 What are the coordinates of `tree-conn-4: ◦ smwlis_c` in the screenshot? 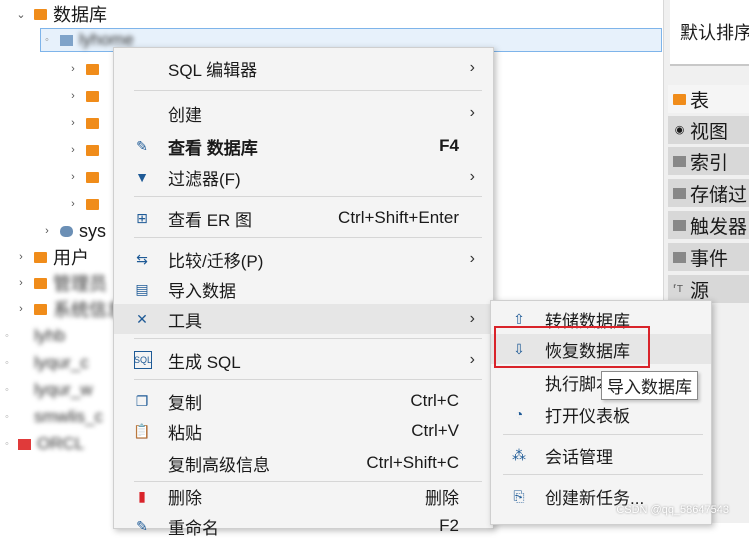 It's located at (51, 417).